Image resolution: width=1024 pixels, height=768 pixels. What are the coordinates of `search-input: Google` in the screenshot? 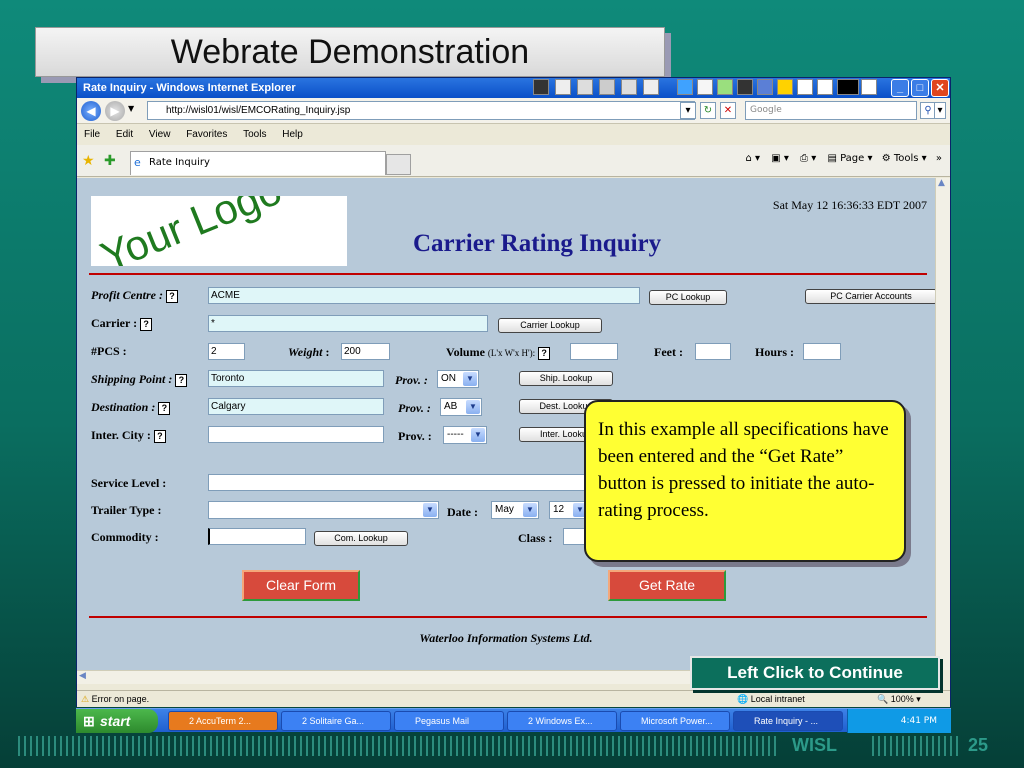 It's located at (831, 110).